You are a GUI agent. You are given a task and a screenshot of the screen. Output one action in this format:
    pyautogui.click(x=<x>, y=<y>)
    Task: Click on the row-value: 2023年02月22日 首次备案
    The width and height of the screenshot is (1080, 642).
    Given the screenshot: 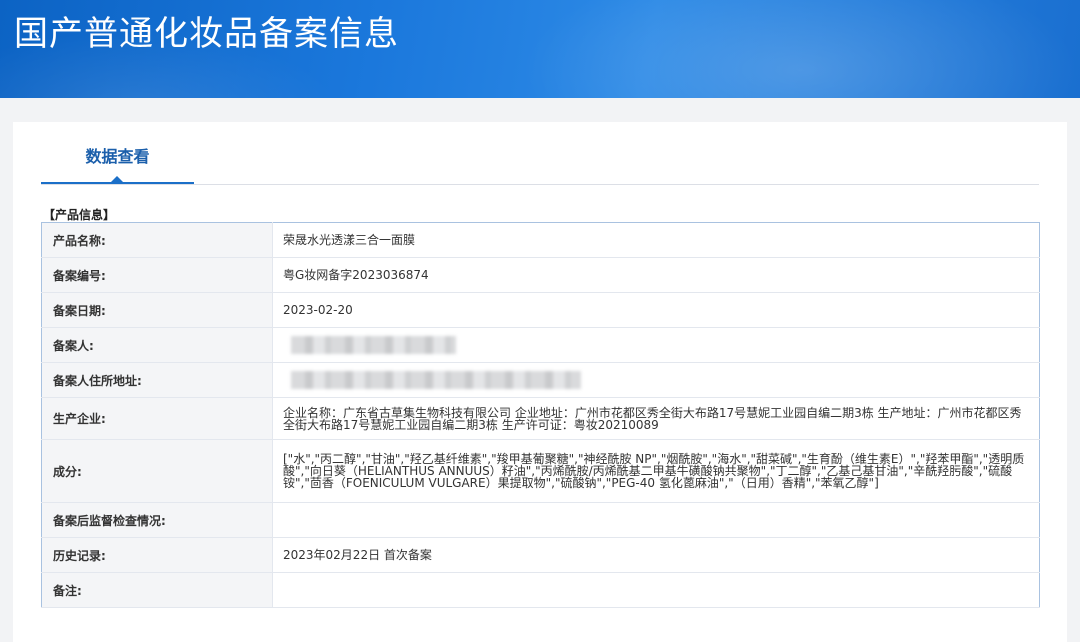 What is the action you would take?
    pyautogui.click(x=656, y=555)
    